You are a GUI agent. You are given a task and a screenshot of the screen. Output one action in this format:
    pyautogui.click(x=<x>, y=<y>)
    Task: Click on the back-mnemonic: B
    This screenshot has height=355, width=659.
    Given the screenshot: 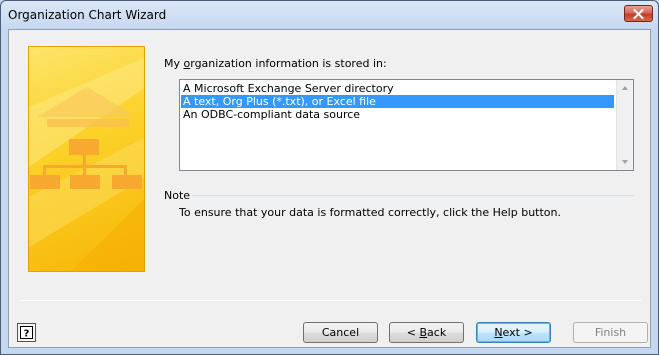 What is the action you would take?
    pyautogui.click(x=423, y=332)
    